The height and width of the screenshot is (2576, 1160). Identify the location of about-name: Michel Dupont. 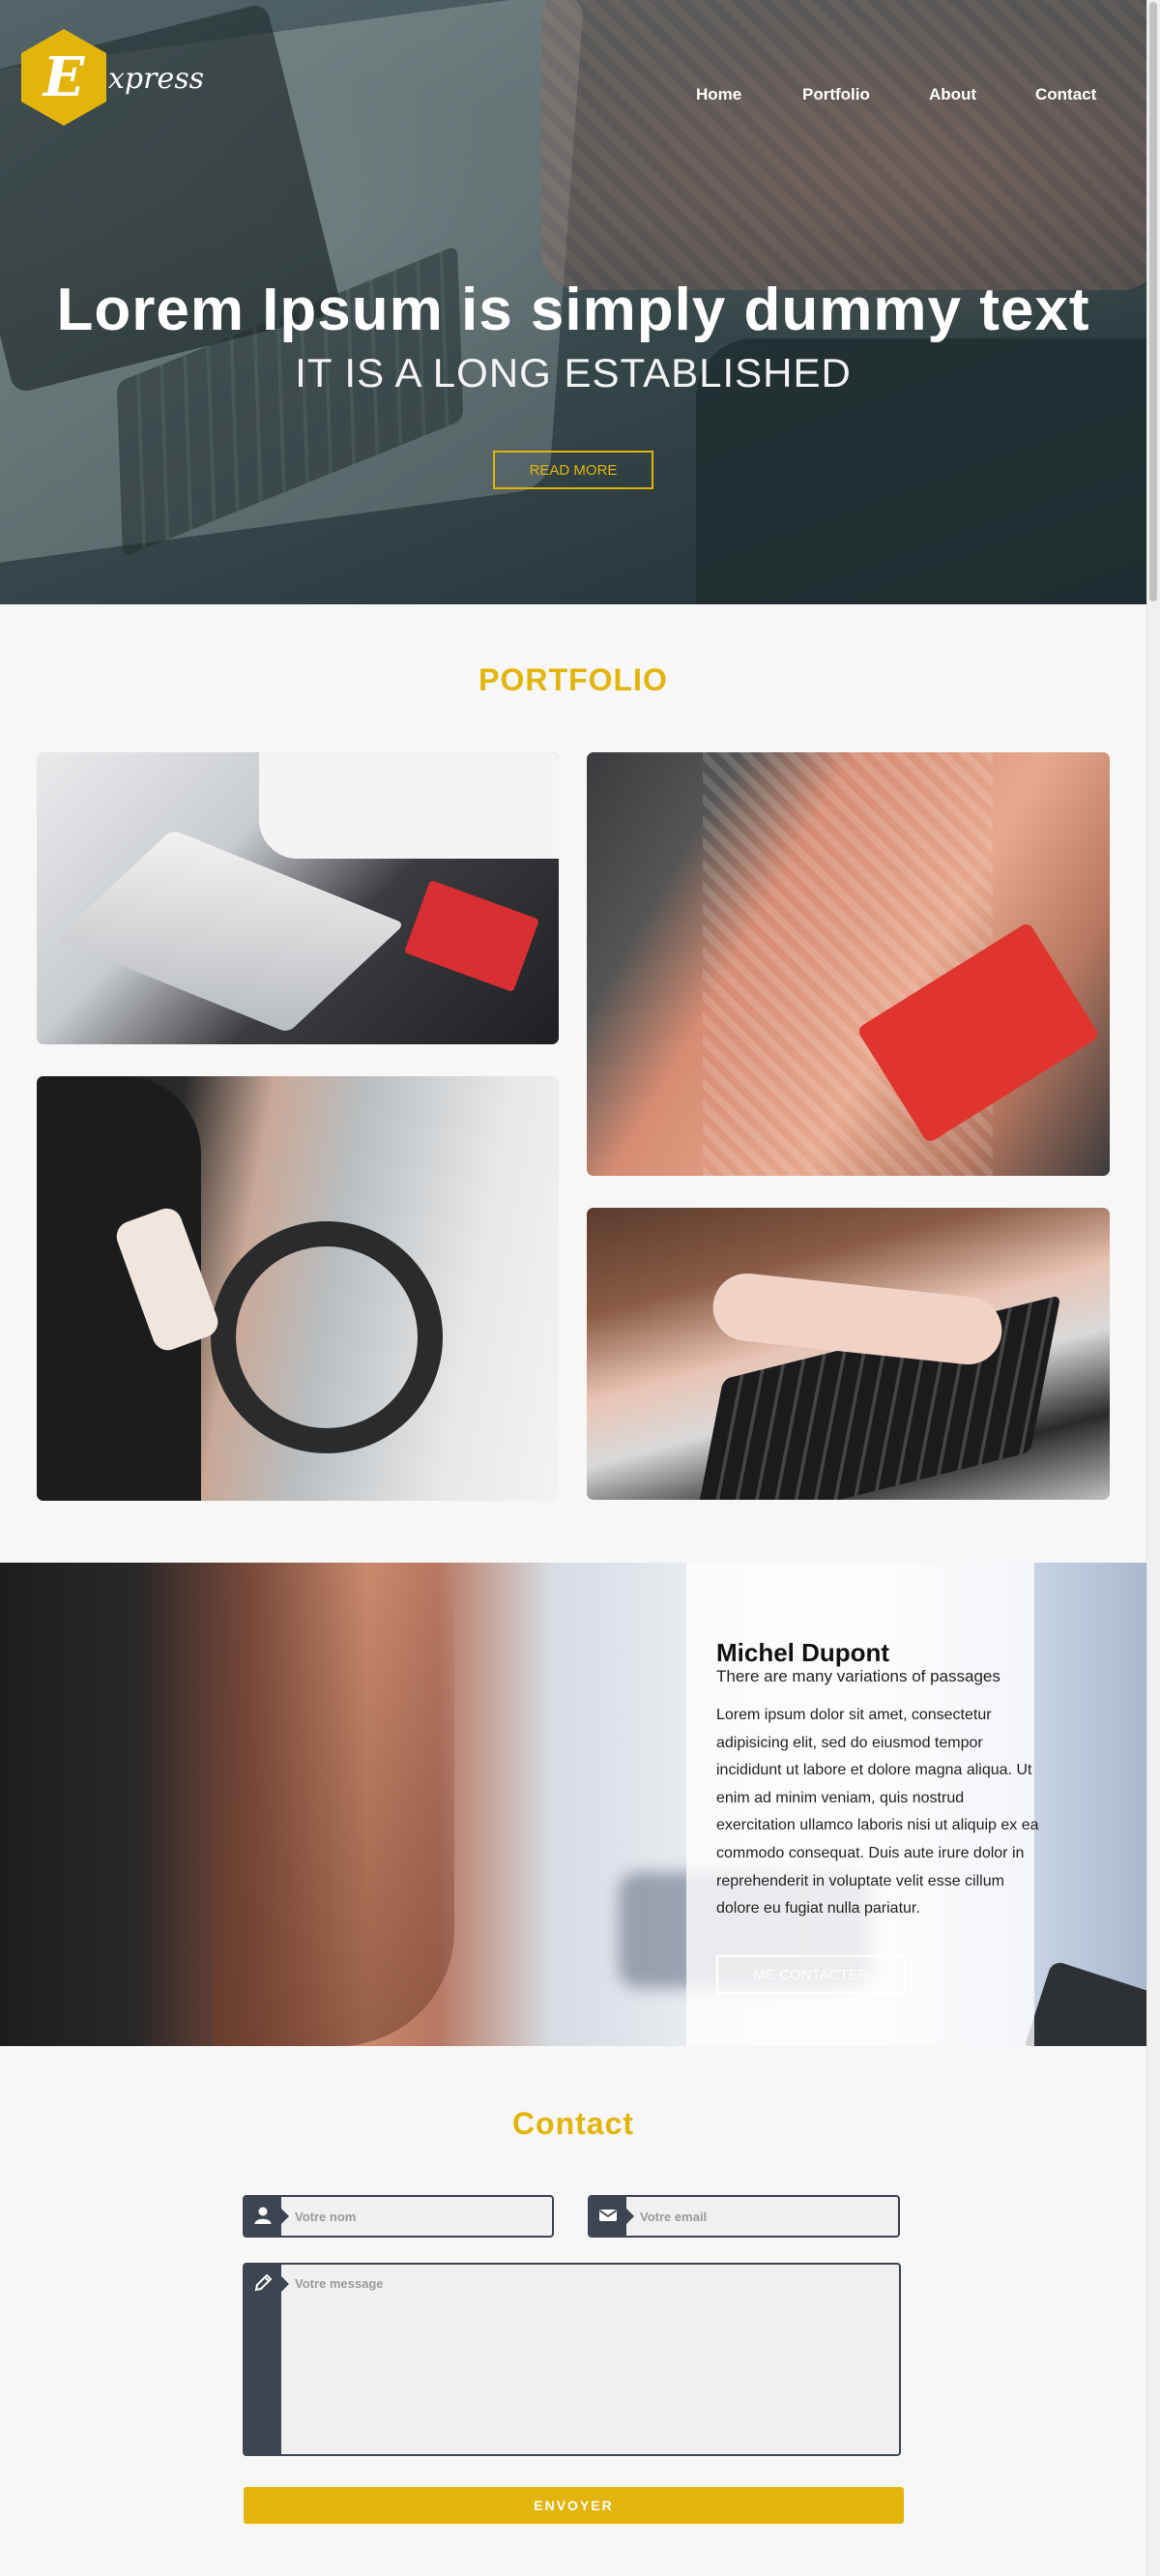
(803, 1652).